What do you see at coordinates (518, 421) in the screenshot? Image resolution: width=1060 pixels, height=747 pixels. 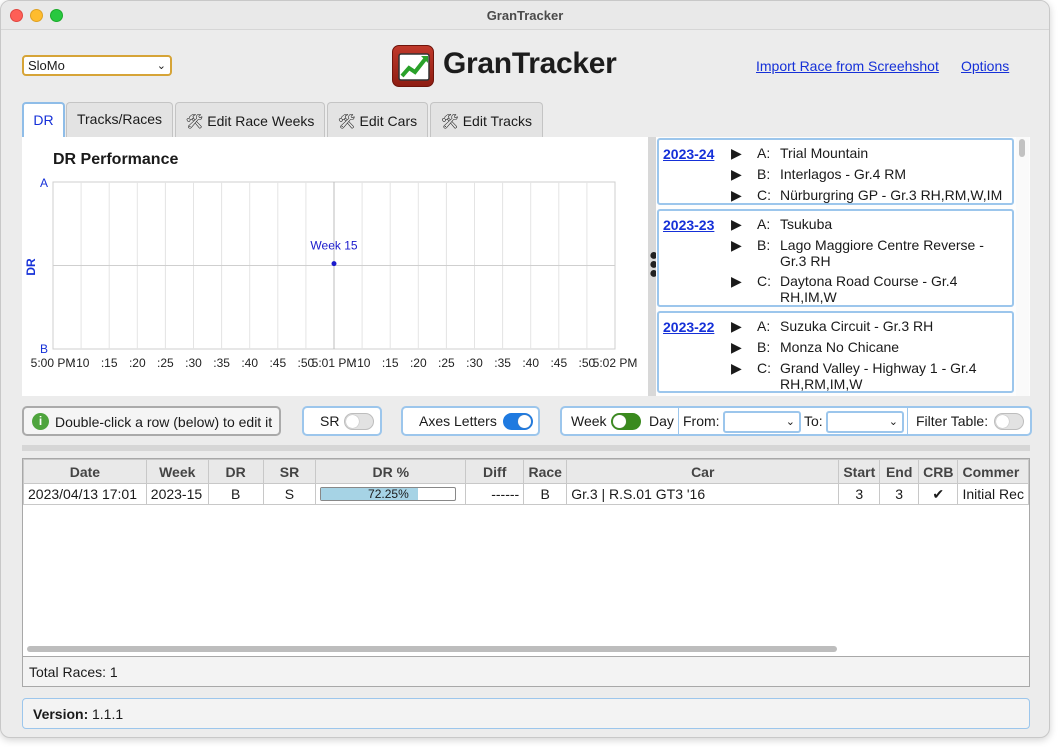 I see `axes-letters-toggle` at bounding box center [518, 421].